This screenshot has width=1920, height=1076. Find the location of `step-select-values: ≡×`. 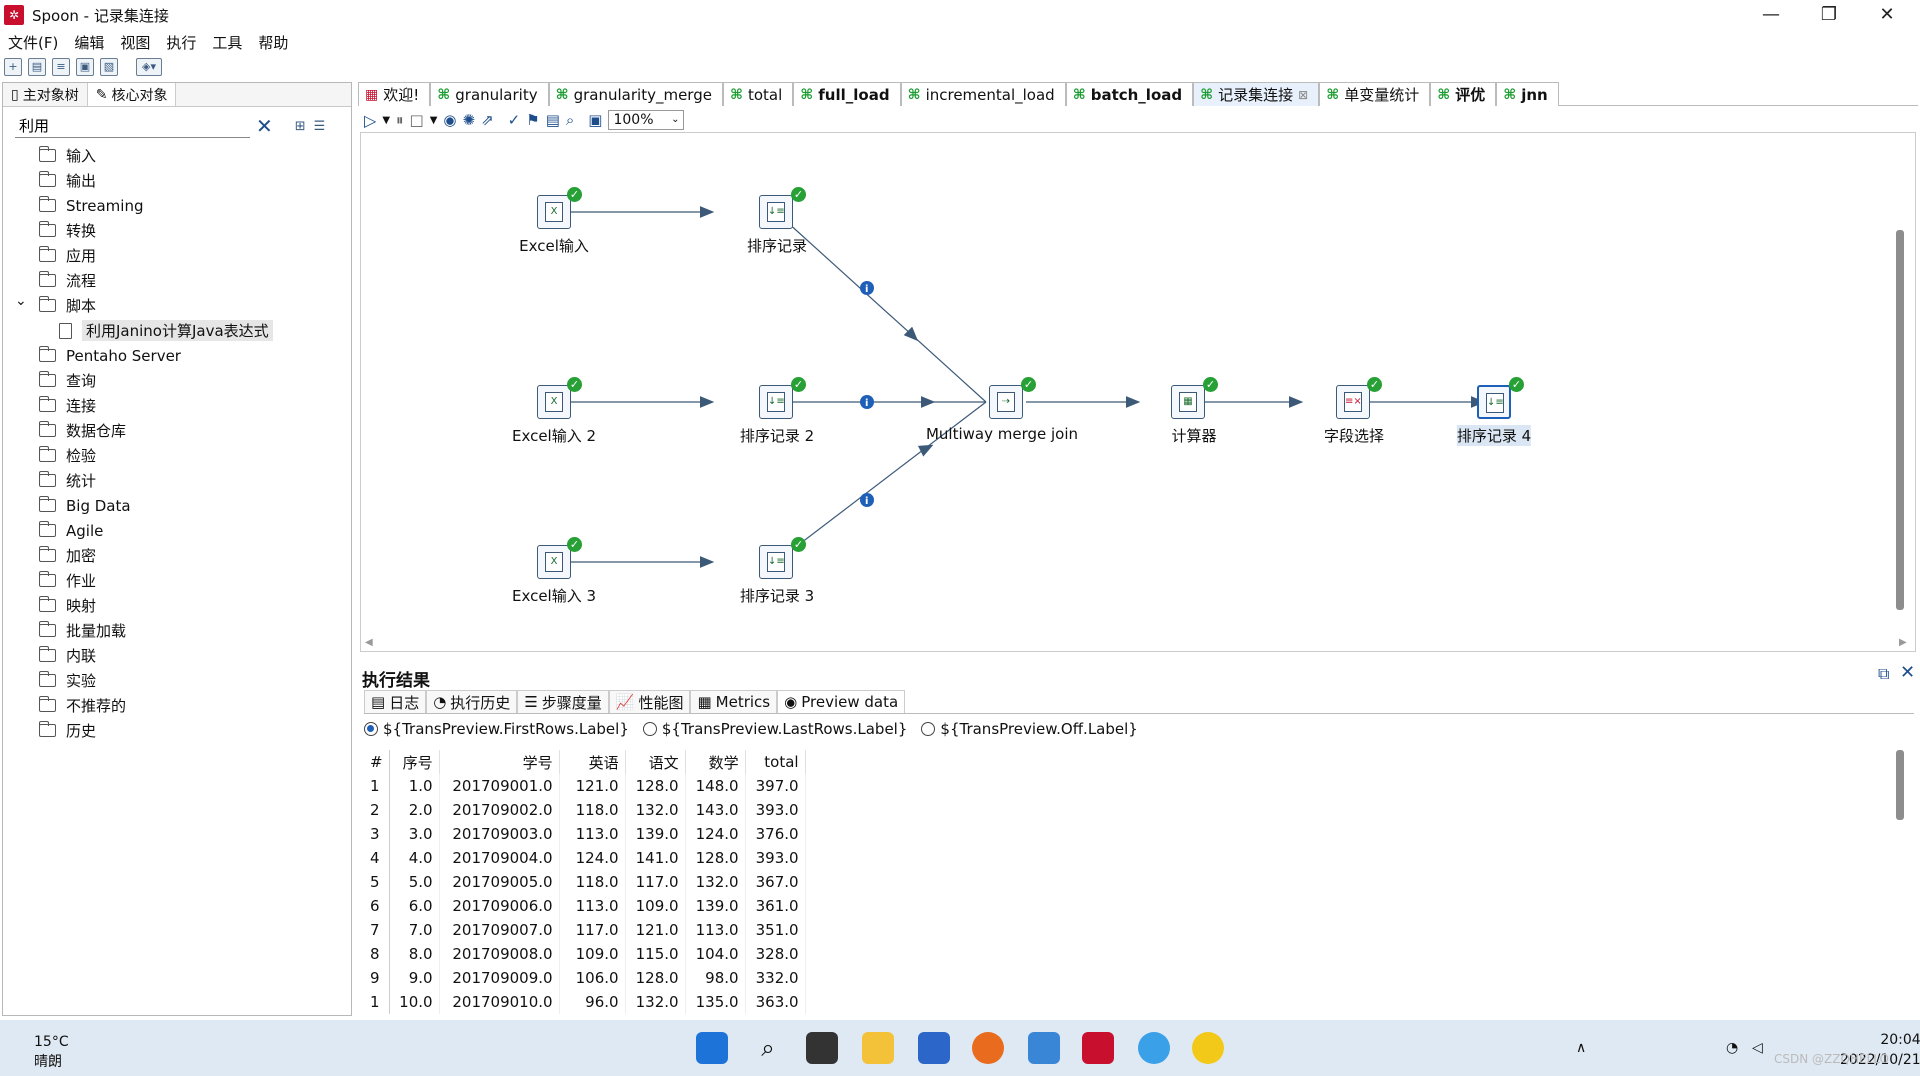

step-select-values: ≡× is located at coordinates (1353, 402).